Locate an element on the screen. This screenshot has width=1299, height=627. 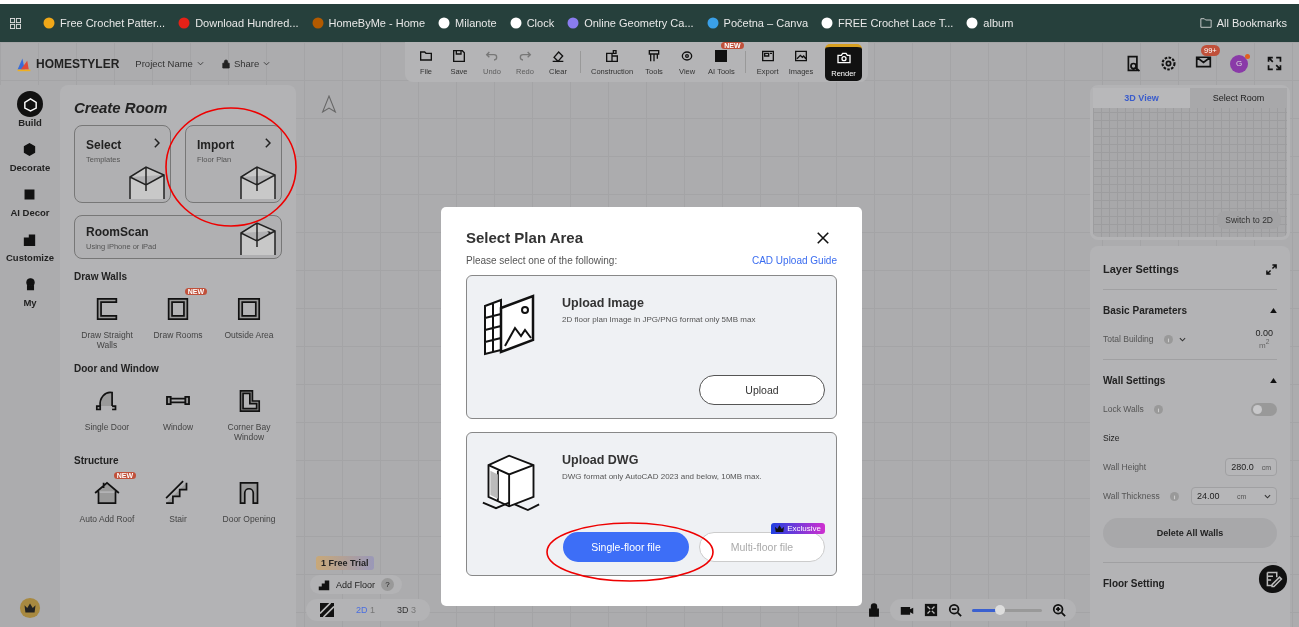
save-icon is located at coordinates (459, 56).